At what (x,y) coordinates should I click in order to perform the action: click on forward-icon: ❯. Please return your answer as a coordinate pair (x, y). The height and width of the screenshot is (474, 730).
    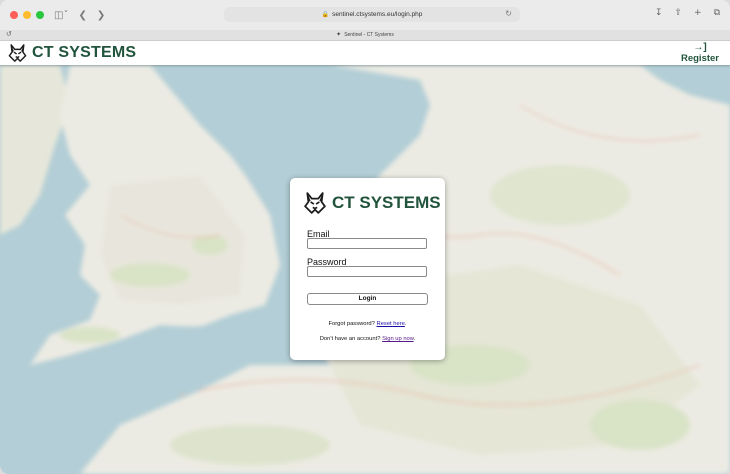
    Looking at the image, I should click on (101, 15).